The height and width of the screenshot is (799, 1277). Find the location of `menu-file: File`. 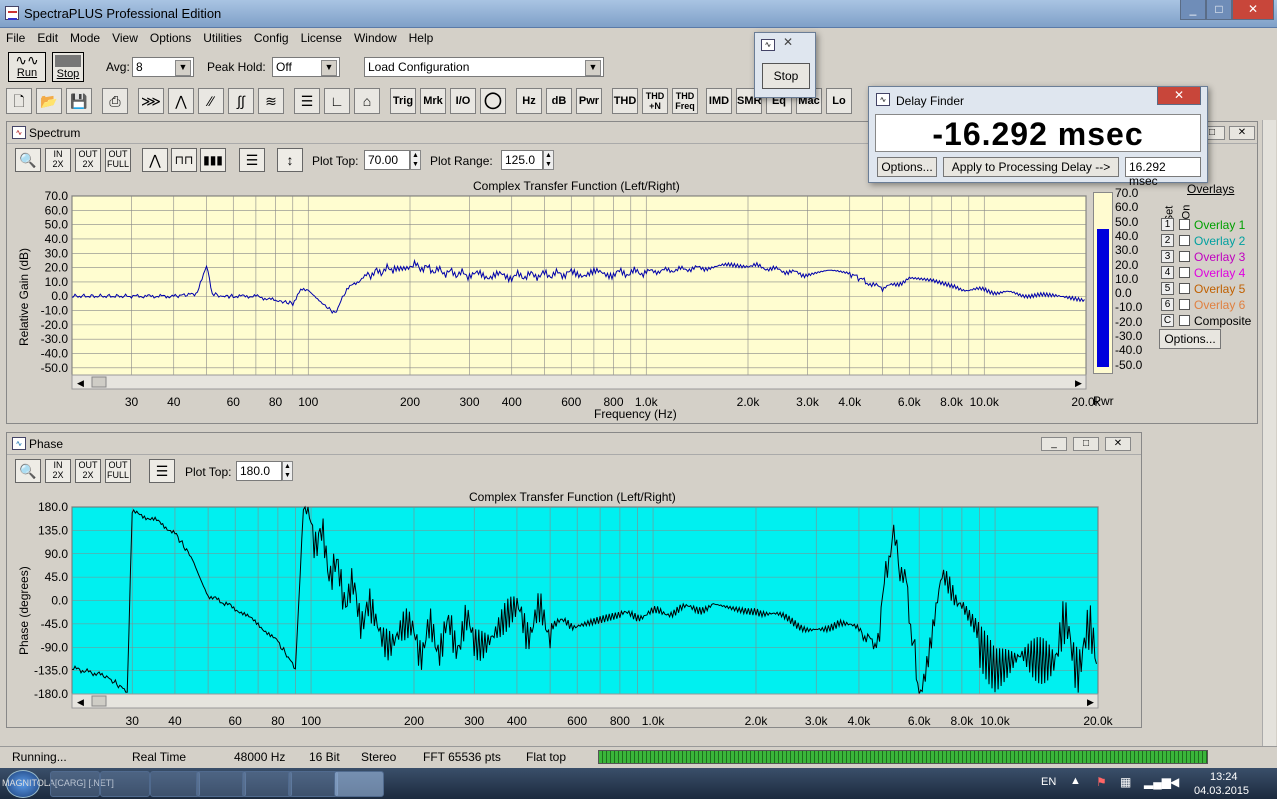

menu-file: File is located at coordinates (15, 36).